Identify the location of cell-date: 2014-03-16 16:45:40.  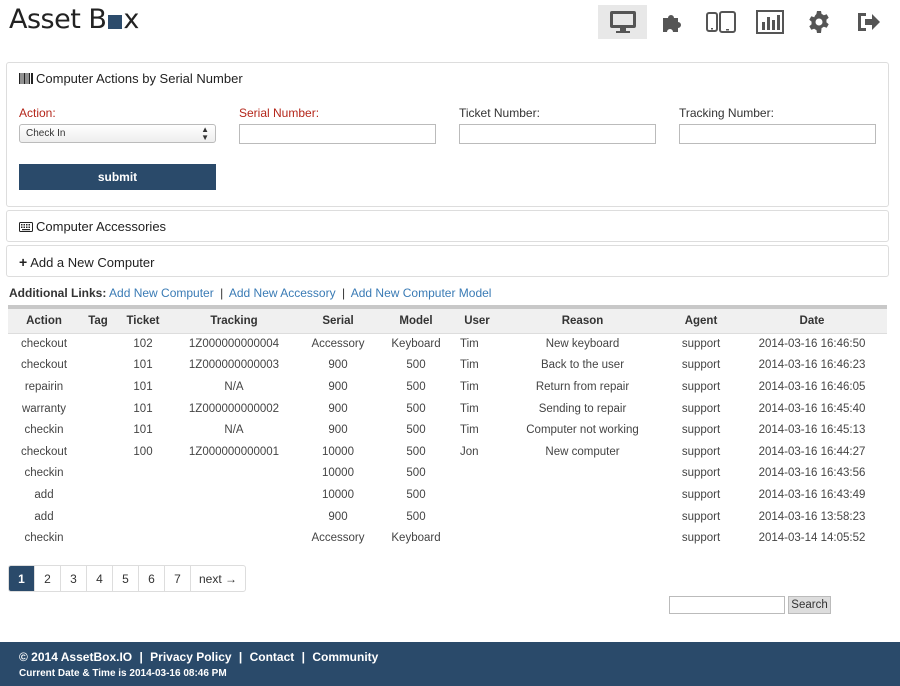
(812, 408).